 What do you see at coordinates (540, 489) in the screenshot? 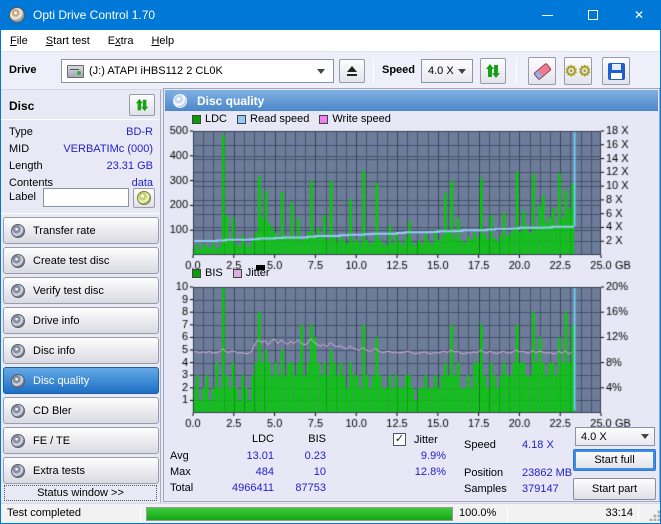
I see `samples-stat-value: 379147` at bounding box center [540, 489].